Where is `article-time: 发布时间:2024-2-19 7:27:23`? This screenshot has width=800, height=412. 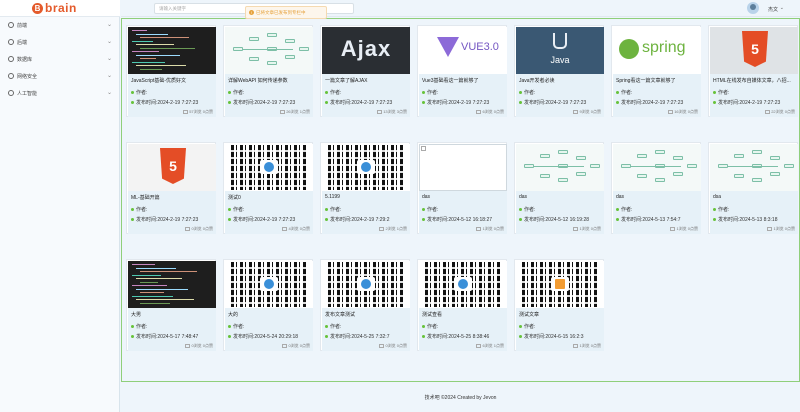 article-time: 发布时间:2024-2-19 7:27:23 is located at coordinates (358, 102).